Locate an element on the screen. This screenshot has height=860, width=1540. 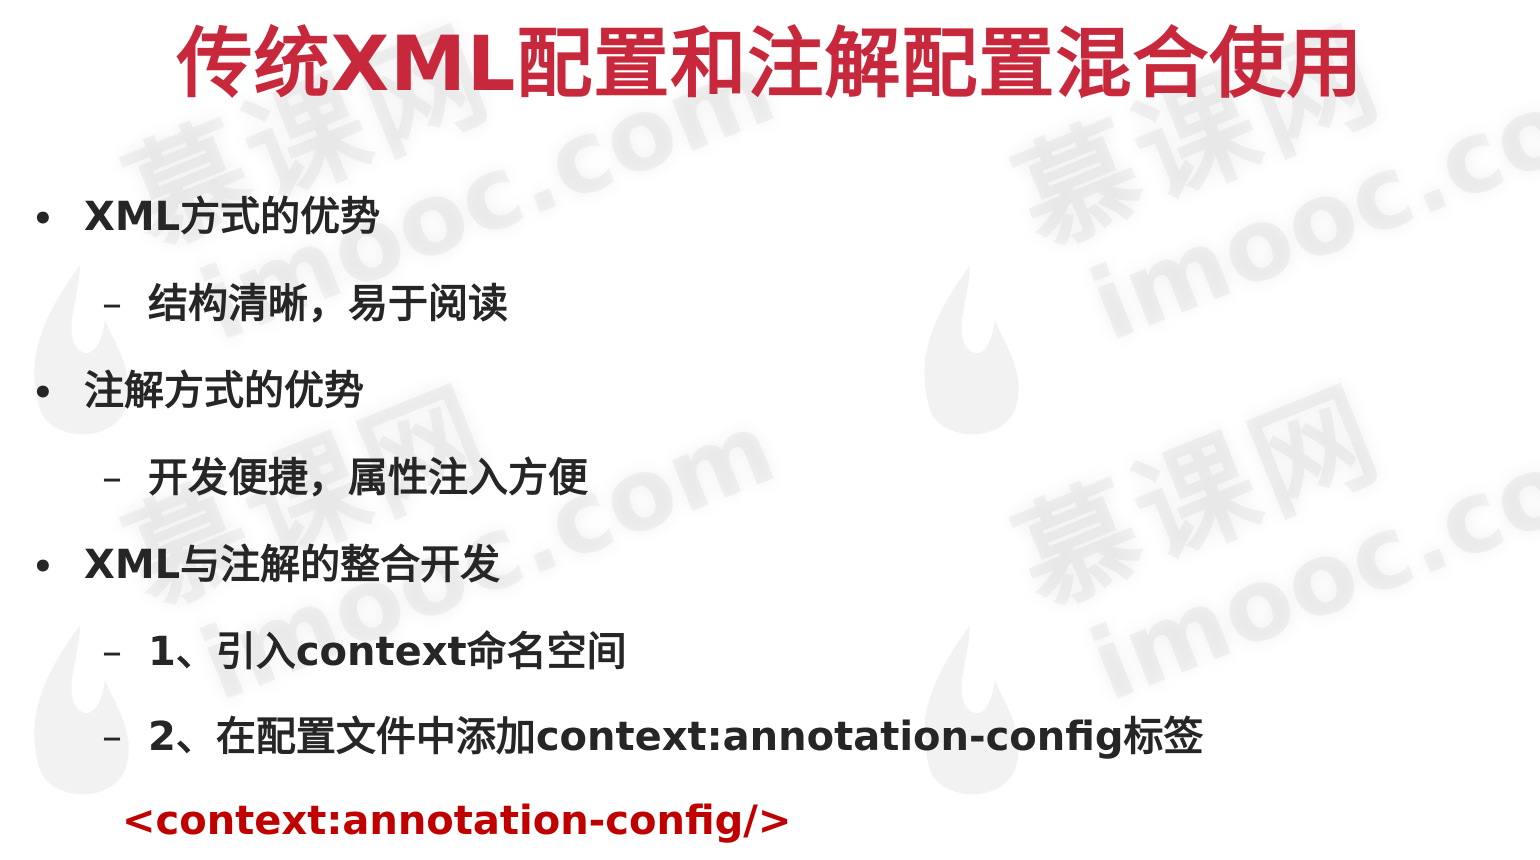
watermark-cn: 慕课网 is located at coordinates (1199, 499).